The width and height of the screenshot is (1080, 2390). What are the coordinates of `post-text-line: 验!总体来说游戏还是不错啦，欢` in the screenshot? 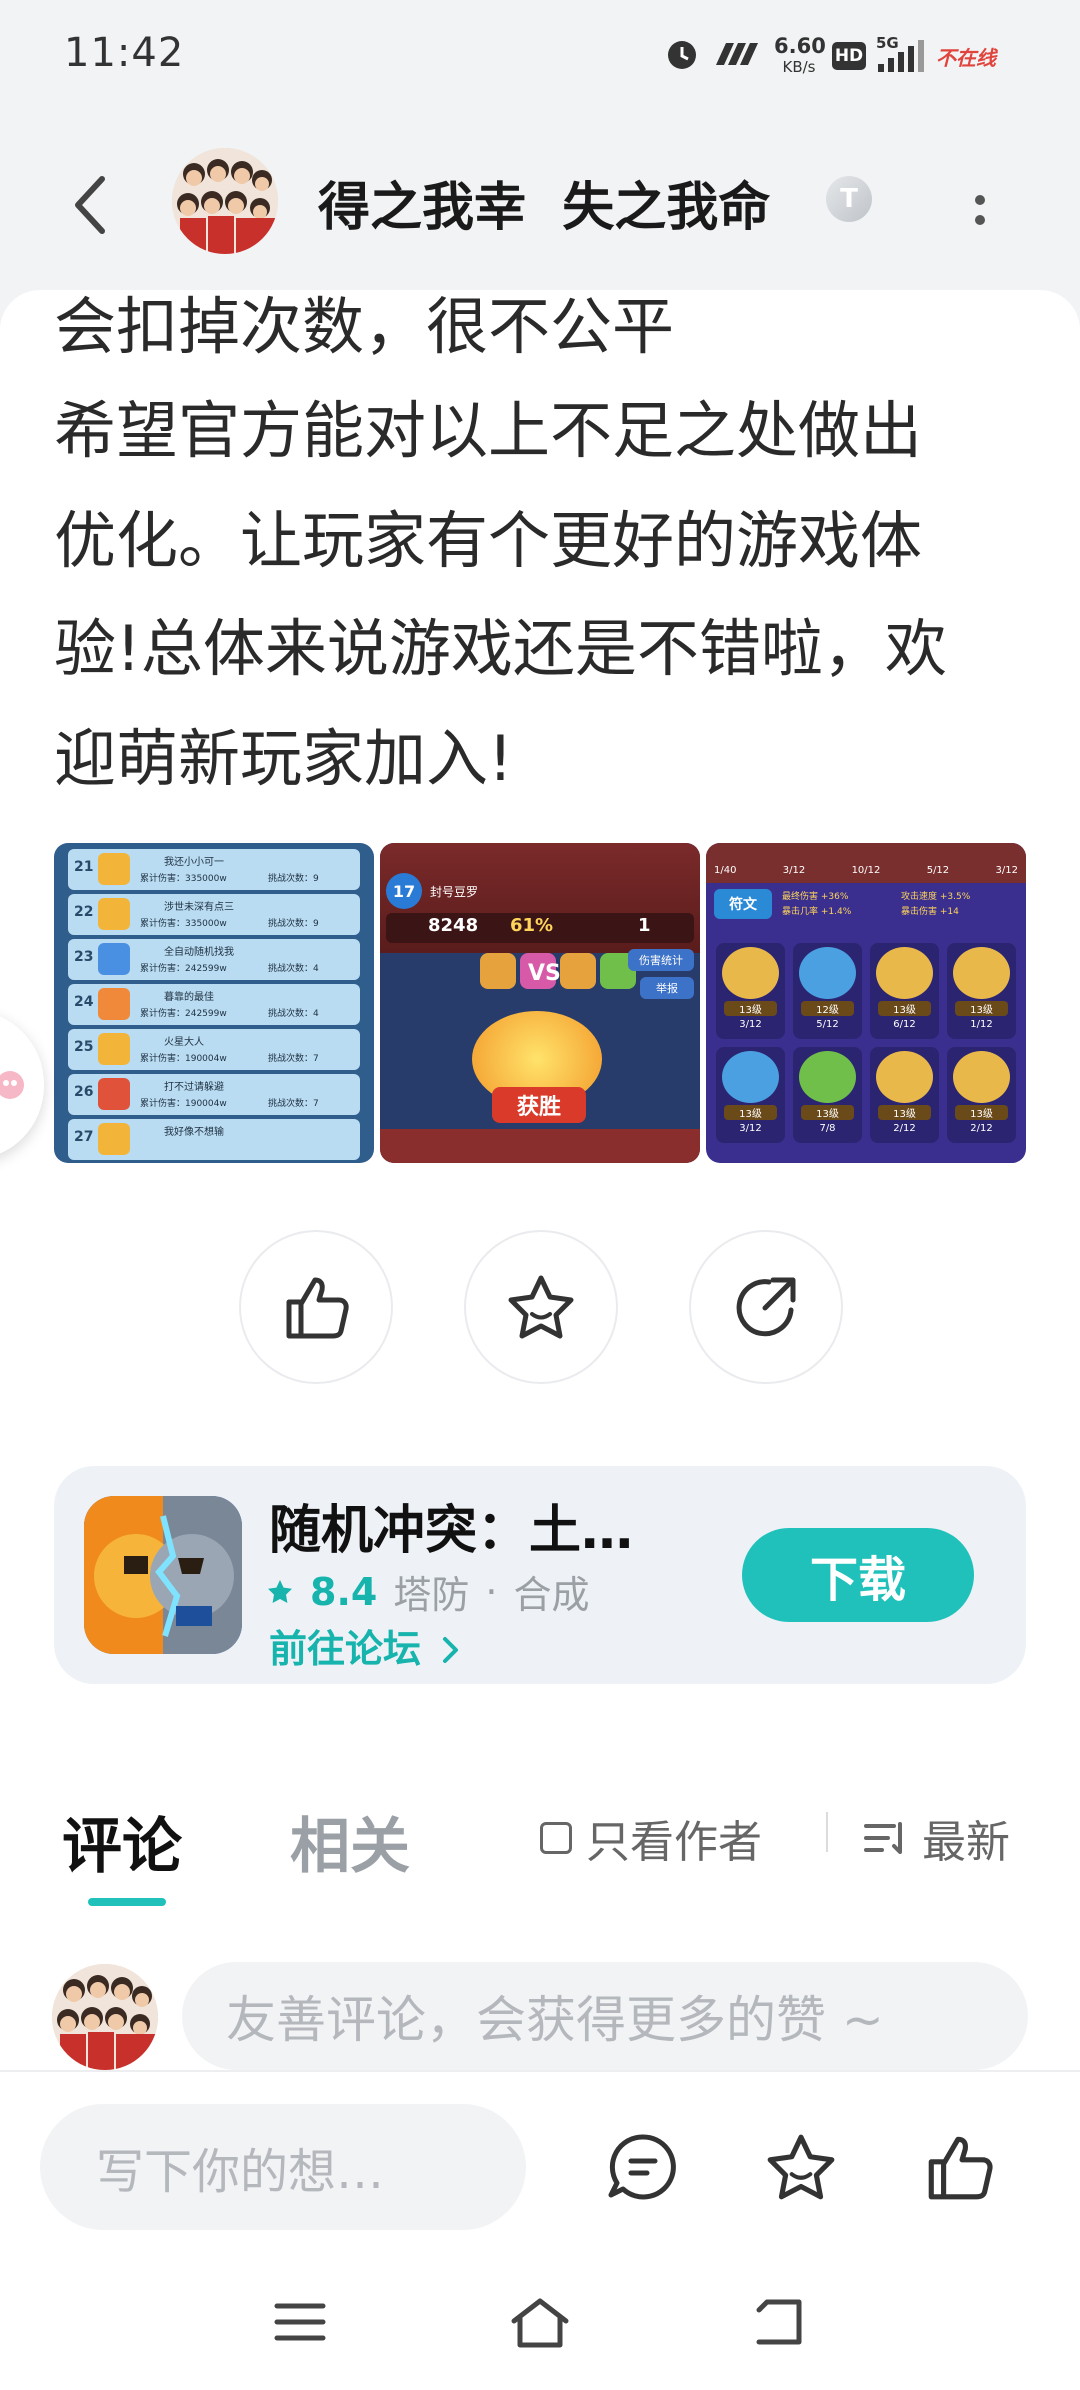 It's located at (500, 648).